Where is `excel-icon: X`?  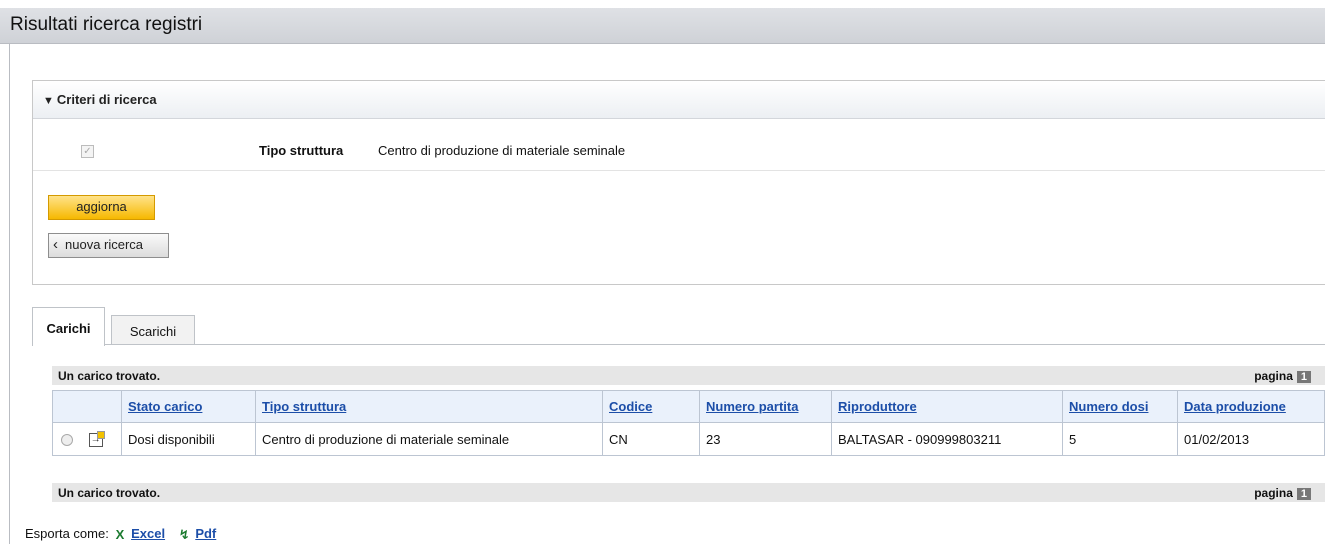 excel-icon: X is located at coordinates (119, 534).